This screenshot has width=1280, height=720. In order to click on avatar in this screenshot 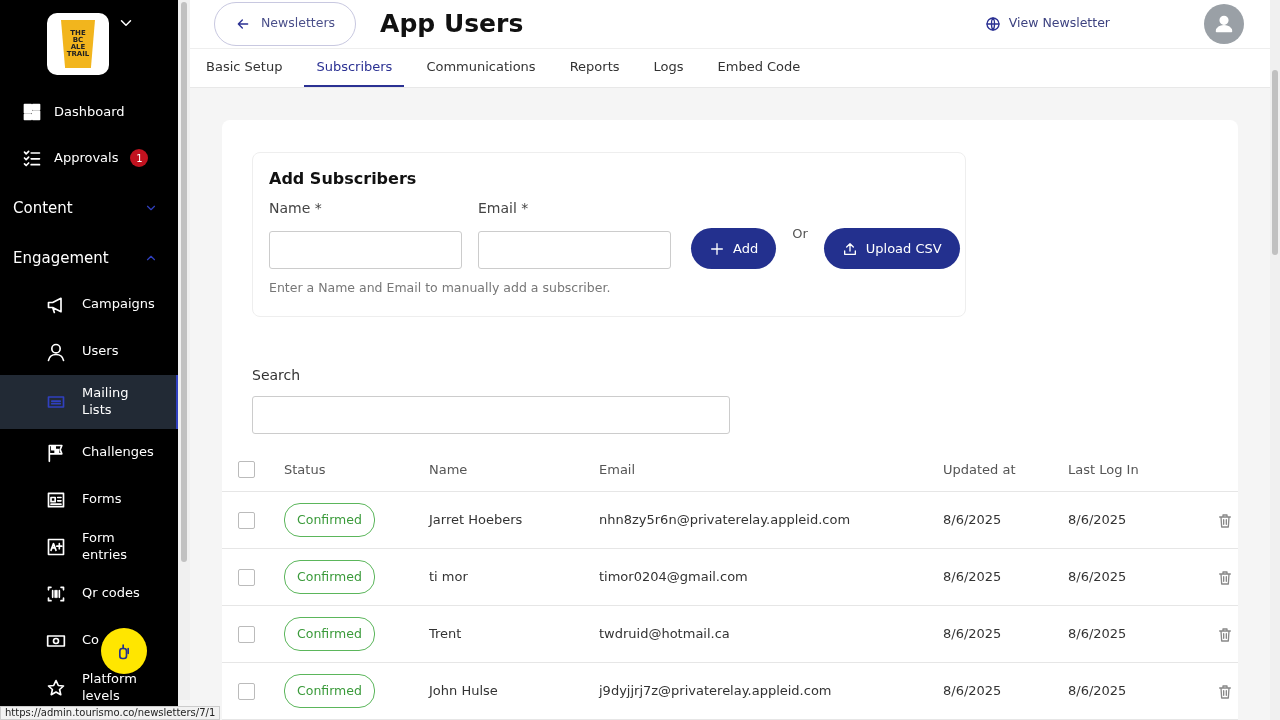, I will do `click(1224, 23)`.